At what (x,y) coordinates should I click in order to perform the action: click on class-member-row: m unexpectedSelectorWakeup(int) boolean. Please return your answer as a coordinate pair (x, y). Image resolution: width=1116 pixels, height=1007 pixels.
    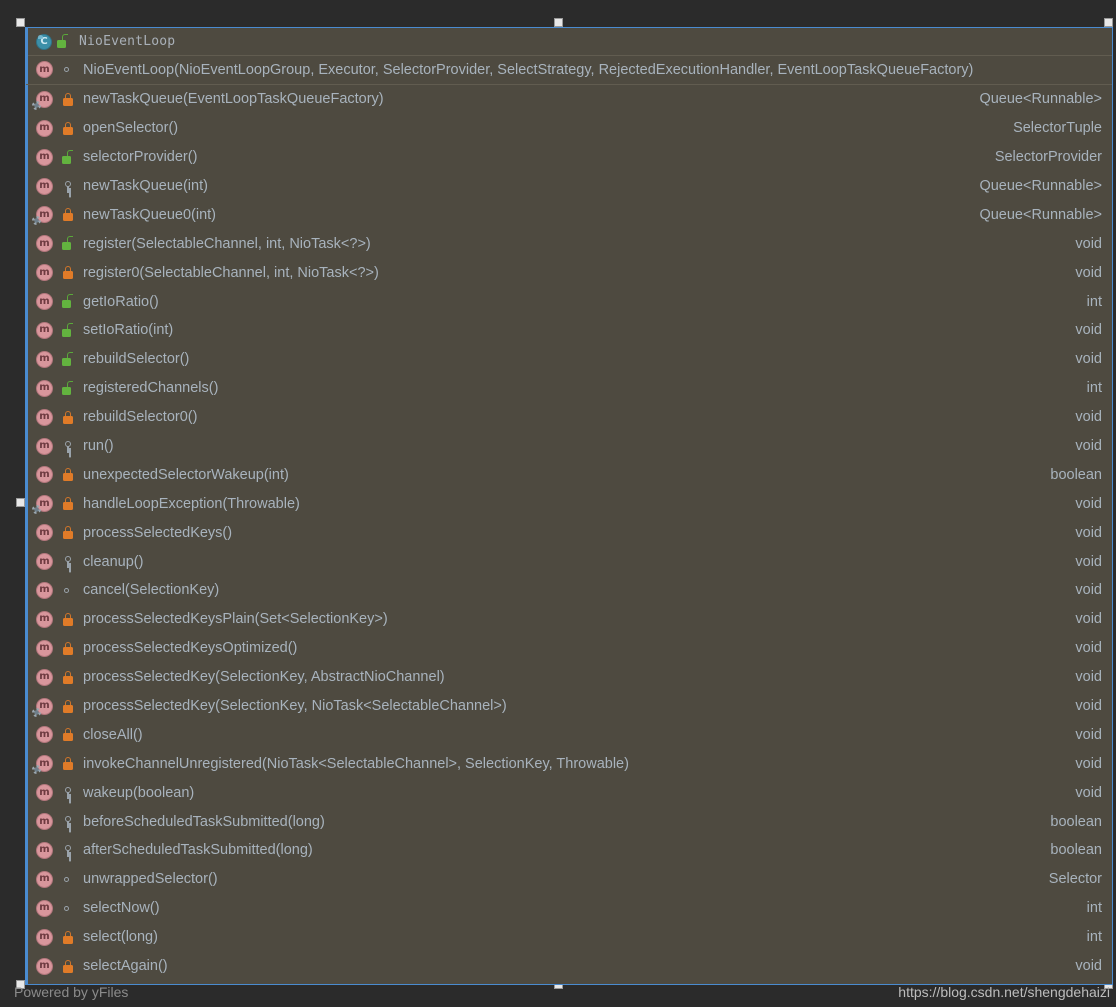
    Looking at the image, I should click on (569, 474).